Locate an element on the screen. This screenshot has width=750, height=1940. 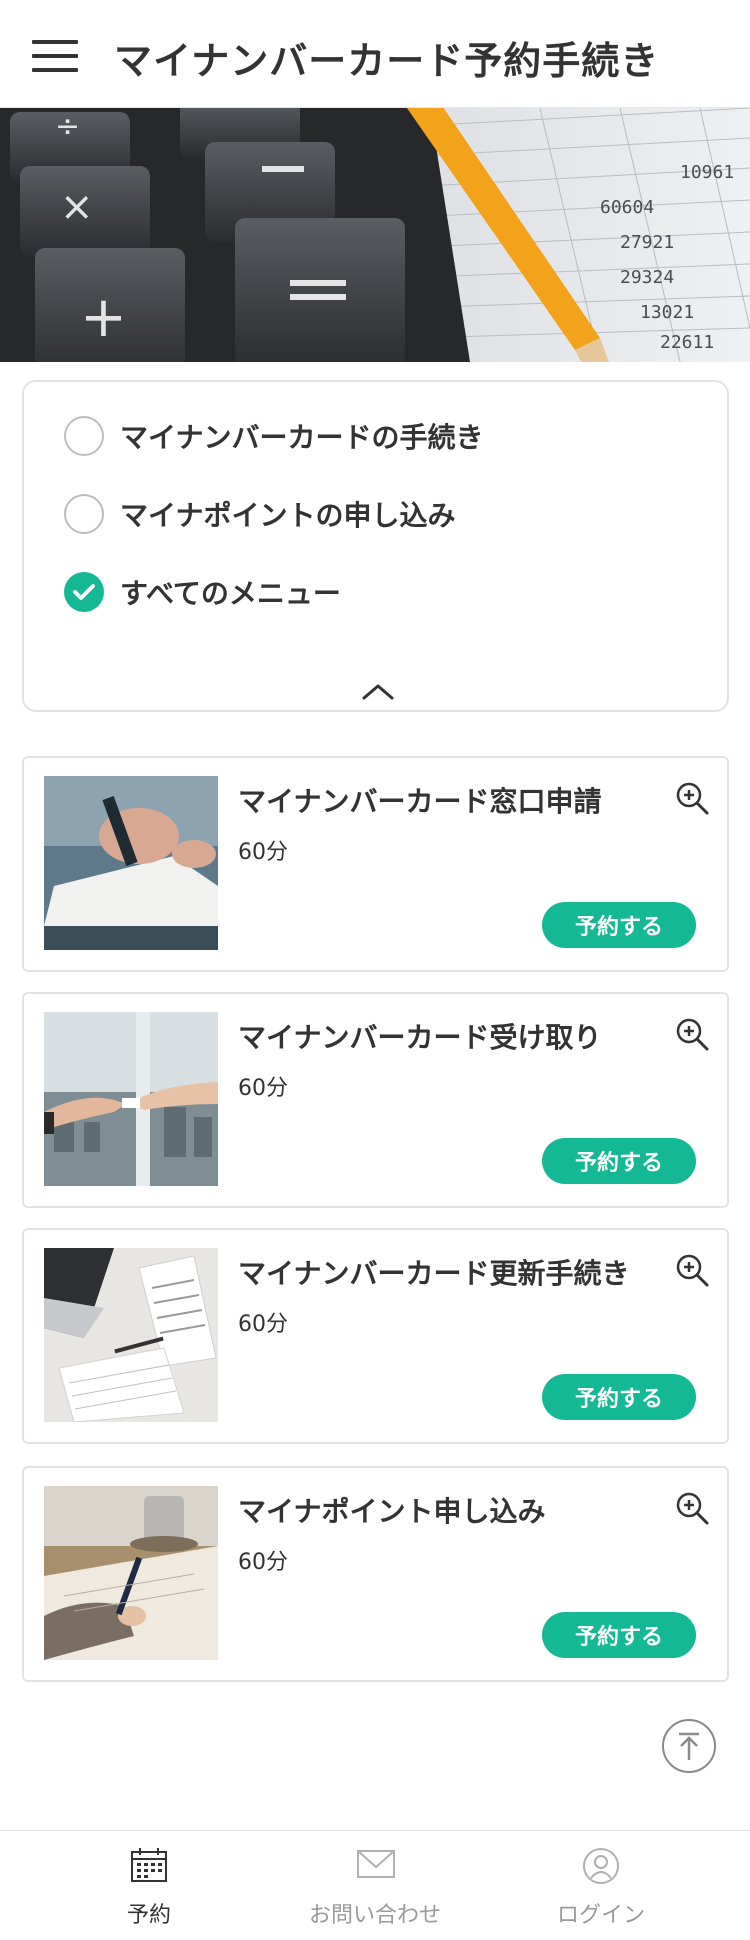
filter-option-all: すべてのメニュー is located at coordinates (202, 592).